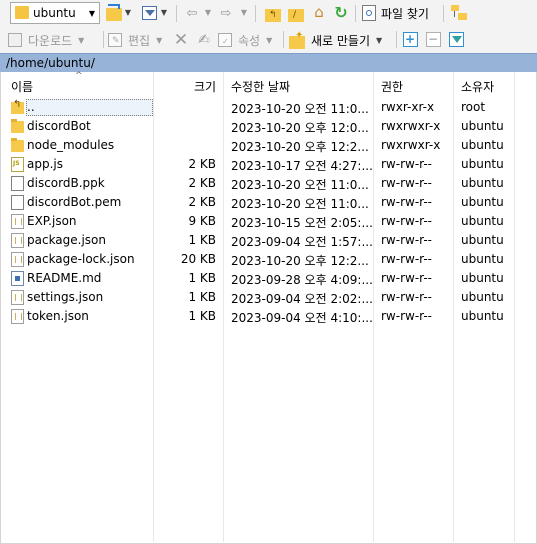  I want to click on column-header-size: 크기, so click(205, 86).